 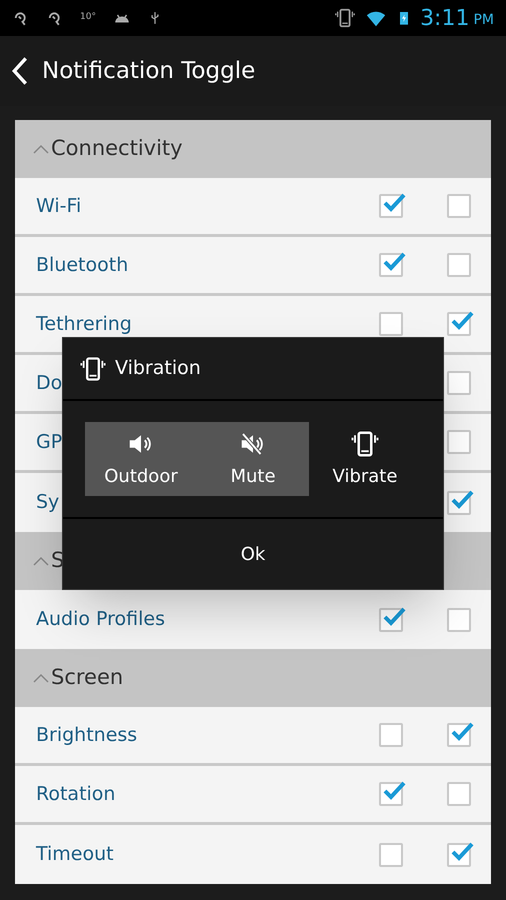 What do you see at coordinates (59, 206) in the screenshot?
I see `row-label: Wi-Fi` at bounding box center [59, 206].